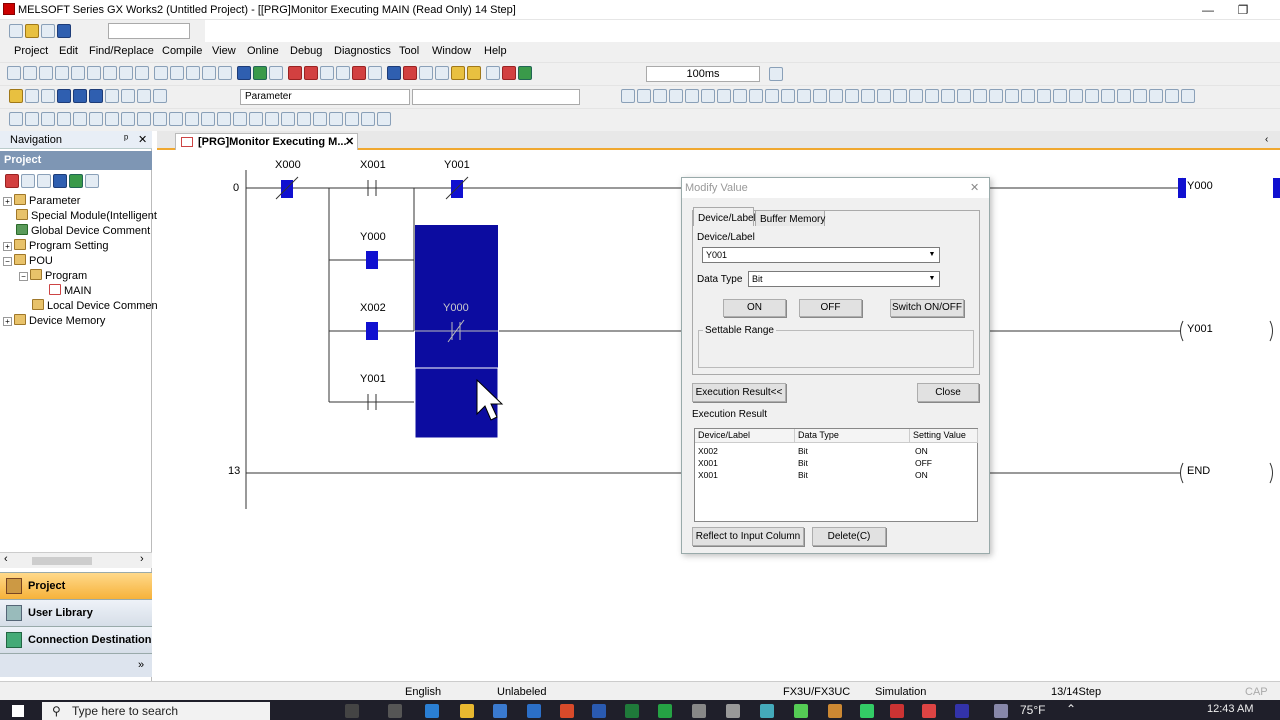 This screenshot has height=720, width=1280. What do you see at coordinates (76, 585) in the screenshot?
I see `project-view-button: Project` at bounding box center [76, 585].